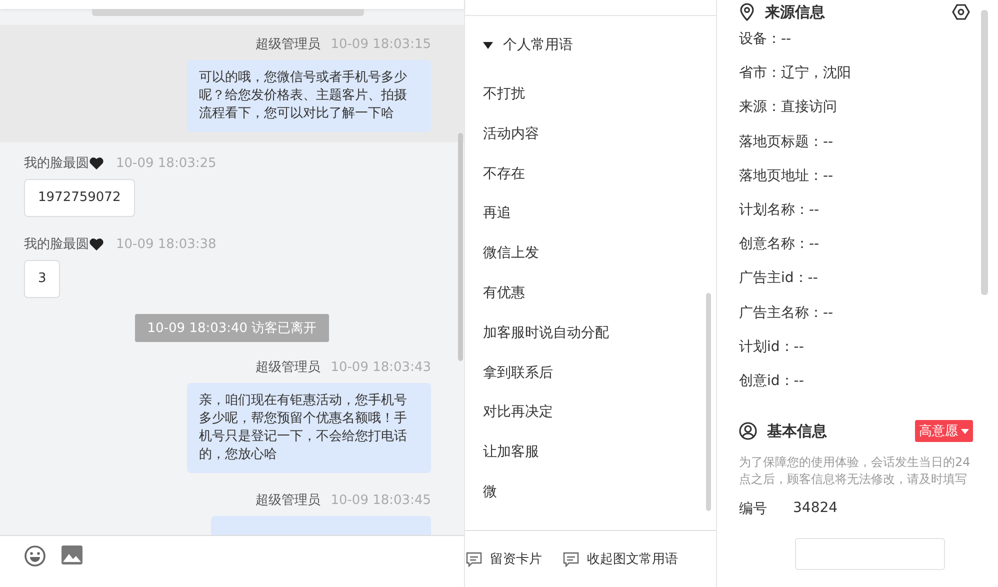  I want to click on phrase-item: 不打扰, so click(504, 95).